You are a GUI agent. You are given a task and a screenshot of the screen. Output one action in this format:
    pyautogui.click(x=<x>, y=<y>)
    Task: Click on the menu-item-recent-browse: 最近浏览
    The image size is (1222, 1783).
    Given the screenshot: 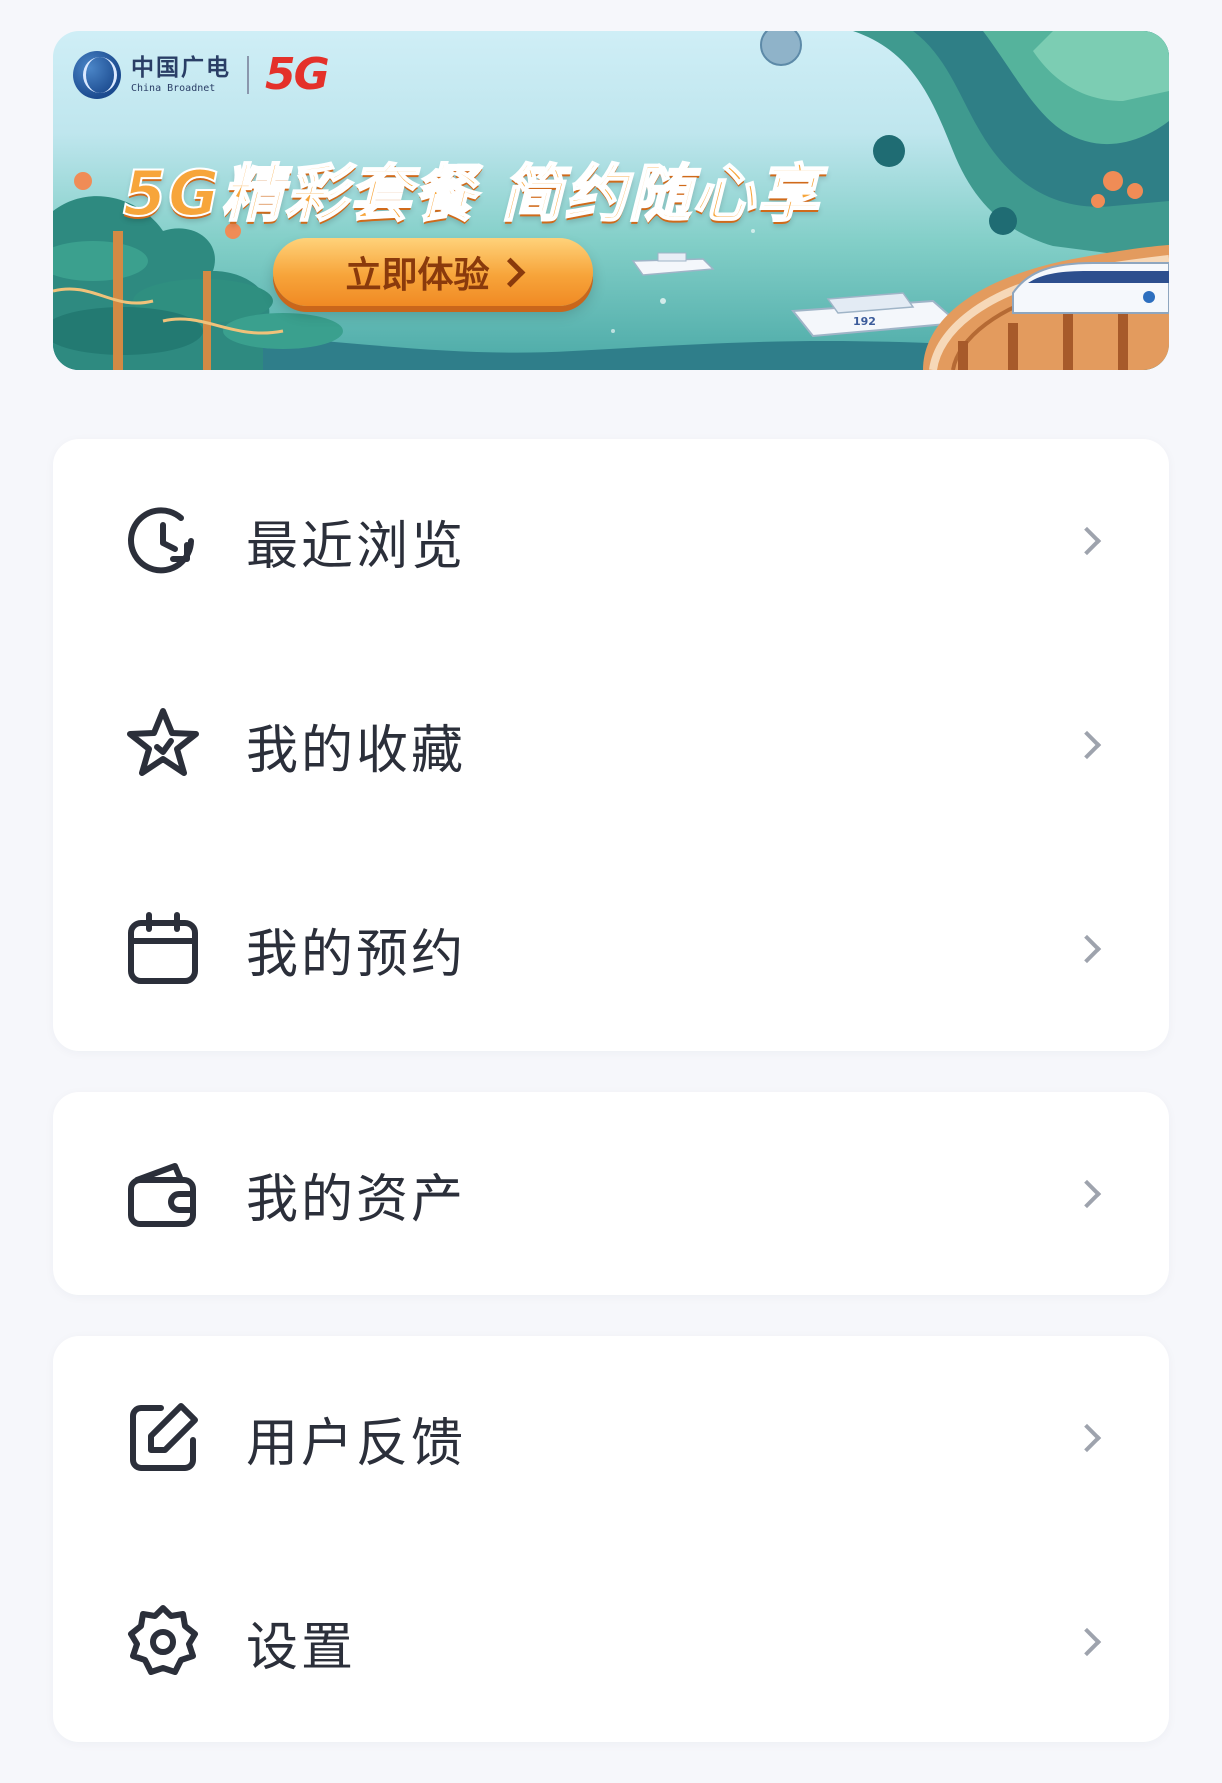 What is the action you would take?
    pyautogui.click(x=611, y=541)
    